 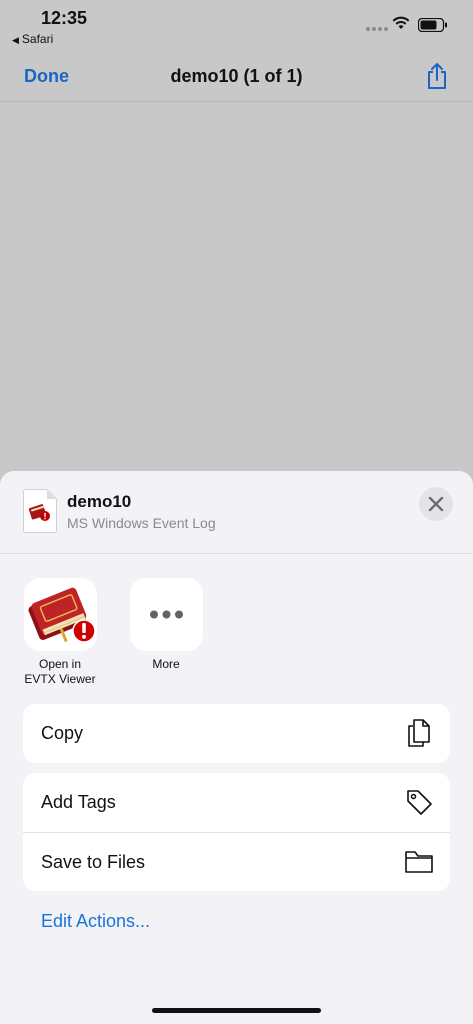 I want to click on folder-icon, so click(x=419, y=862).